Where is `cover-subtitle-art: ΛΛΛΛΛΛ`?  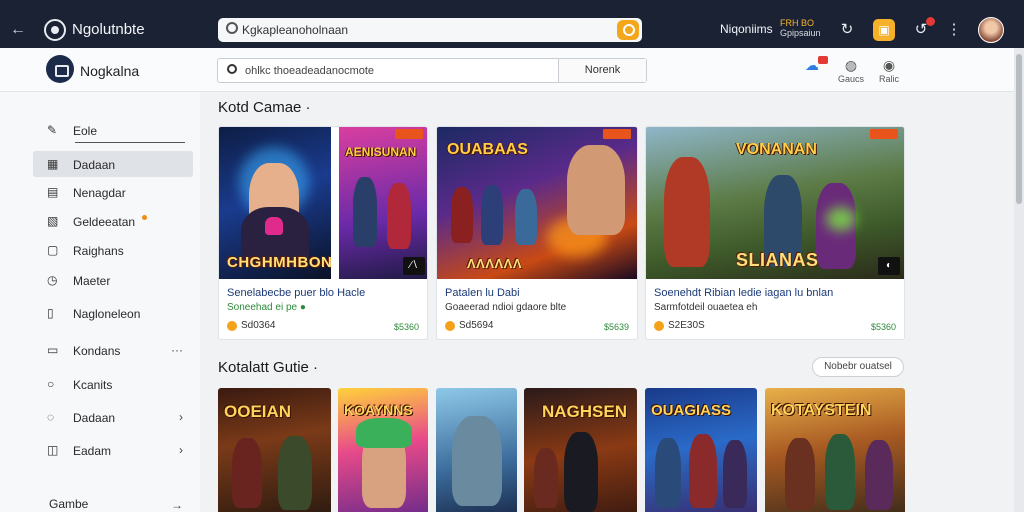 cover-subtitle-art: ΛΛΛΛΛΛ is located at coordinates (495, 263).